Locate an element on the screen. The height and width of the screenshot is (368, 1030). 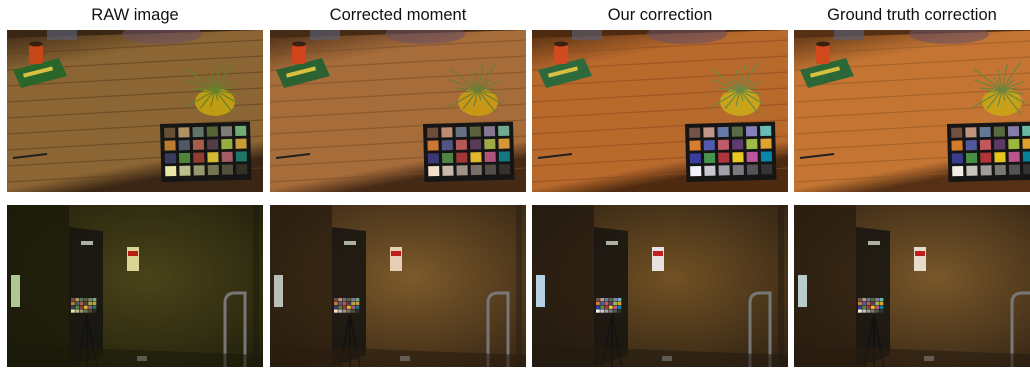
image-raw-table is located at coordinates (135, 111).